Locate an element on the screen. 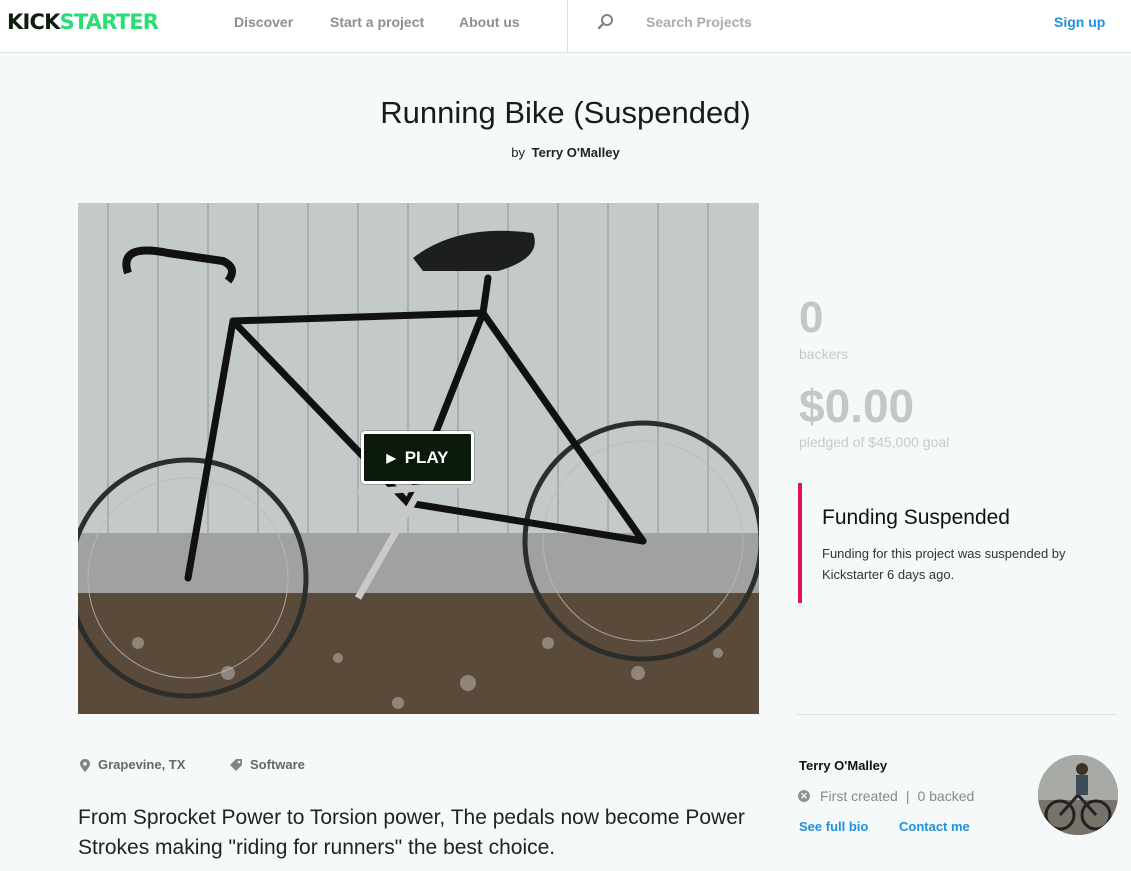 Image resolution: width=1131 pixels, height=871 pixels. sign-up-link: Sign up is located at coordinates (1079, 22).